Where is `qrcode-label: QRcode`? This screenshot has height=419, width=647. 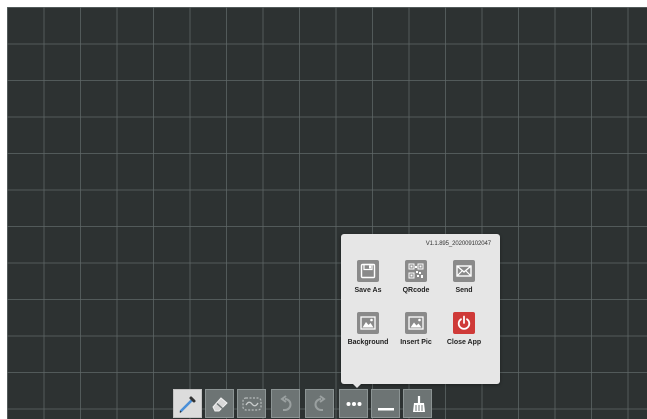 qrcode-label: QRcode is located at coordinates (416, 290).